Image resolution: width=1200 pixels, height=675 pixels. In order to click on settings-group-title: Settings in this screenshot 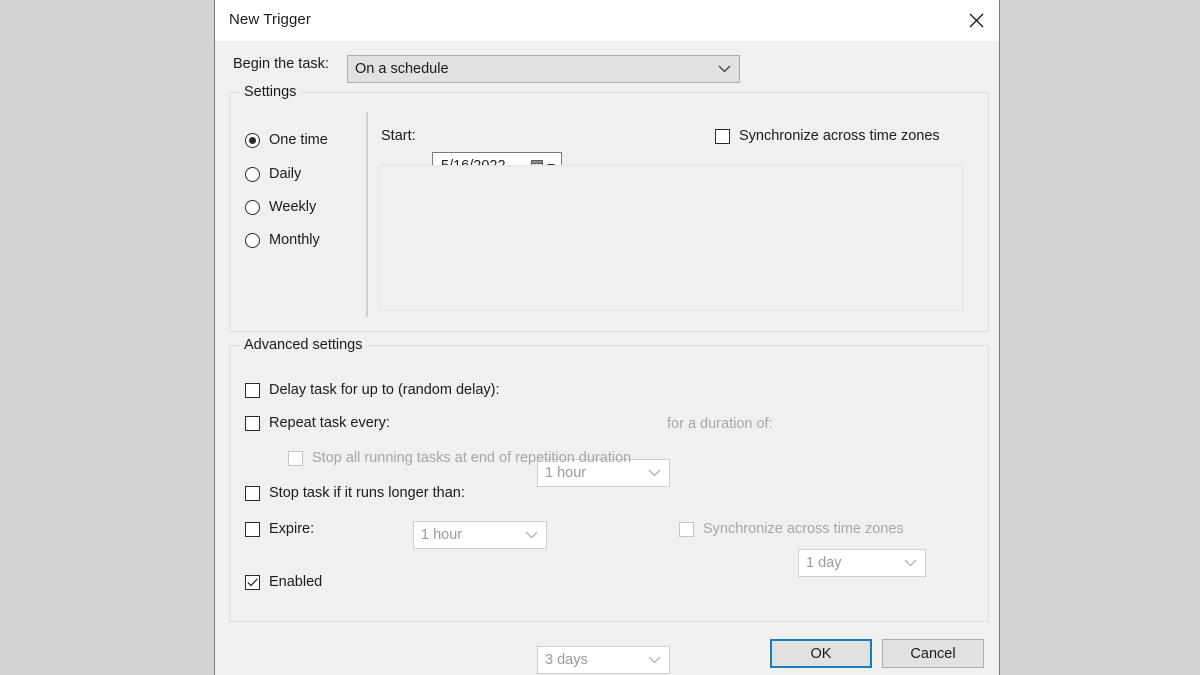, I will do `click(271, 92)`.